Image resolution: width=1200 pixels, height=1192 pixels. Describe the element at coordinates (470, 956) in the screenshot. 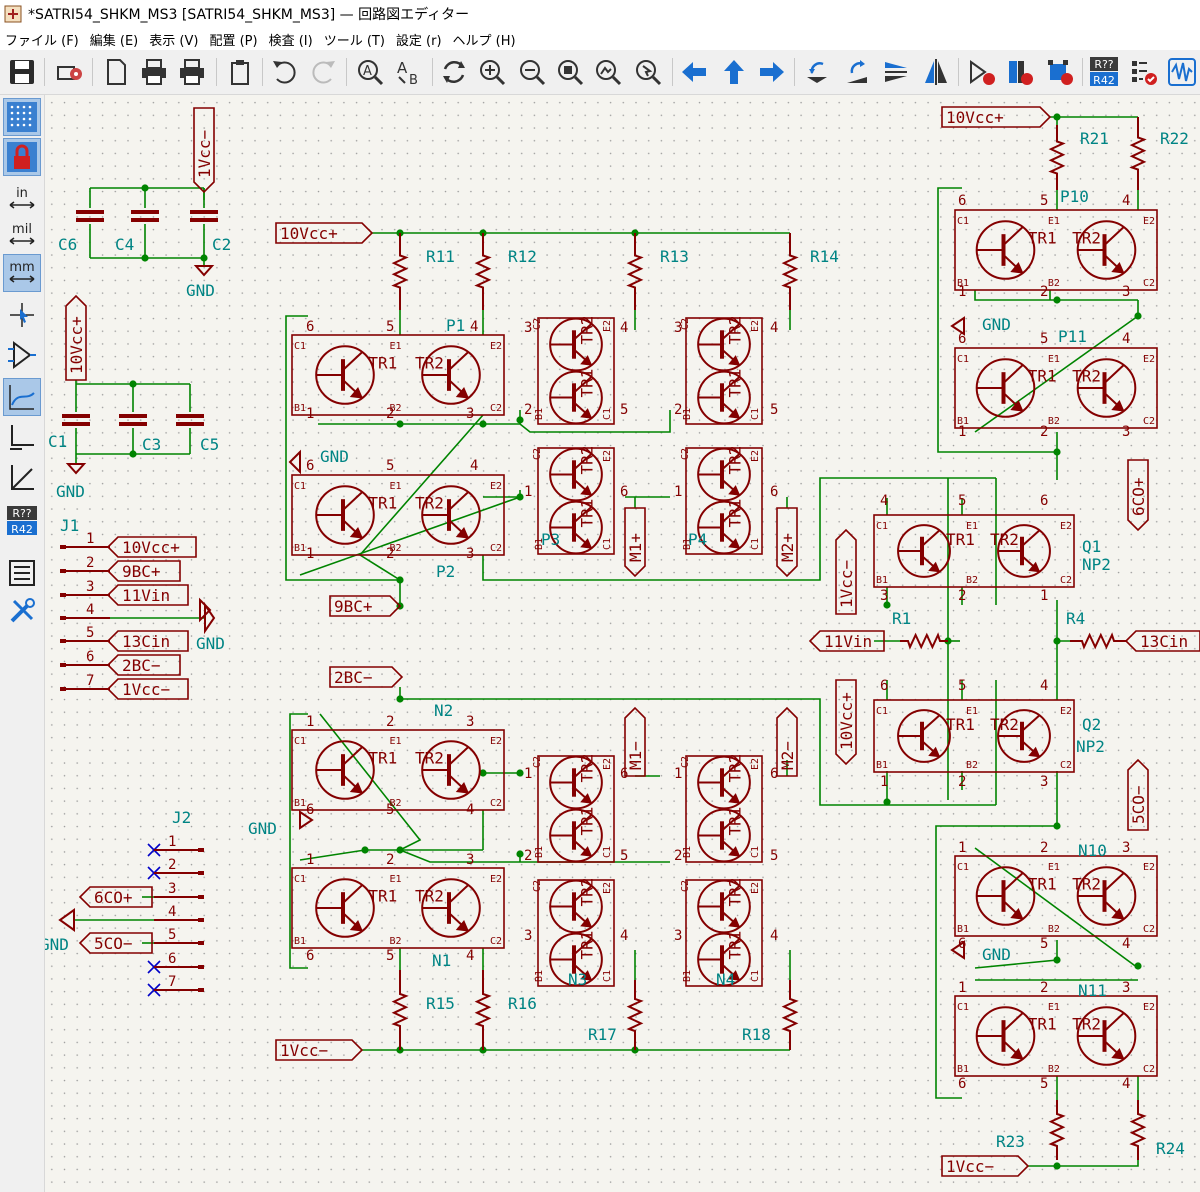

I see `pin-number: 4` at that location.